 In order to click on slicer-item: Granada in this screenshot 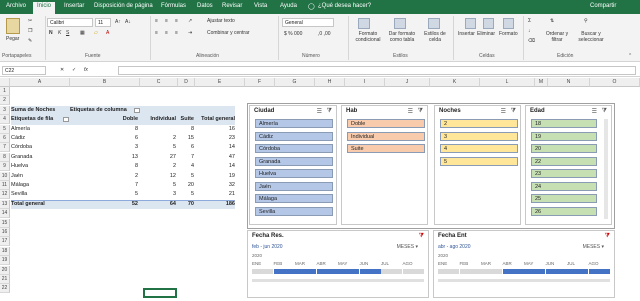, I will do `click(294, 161)`.